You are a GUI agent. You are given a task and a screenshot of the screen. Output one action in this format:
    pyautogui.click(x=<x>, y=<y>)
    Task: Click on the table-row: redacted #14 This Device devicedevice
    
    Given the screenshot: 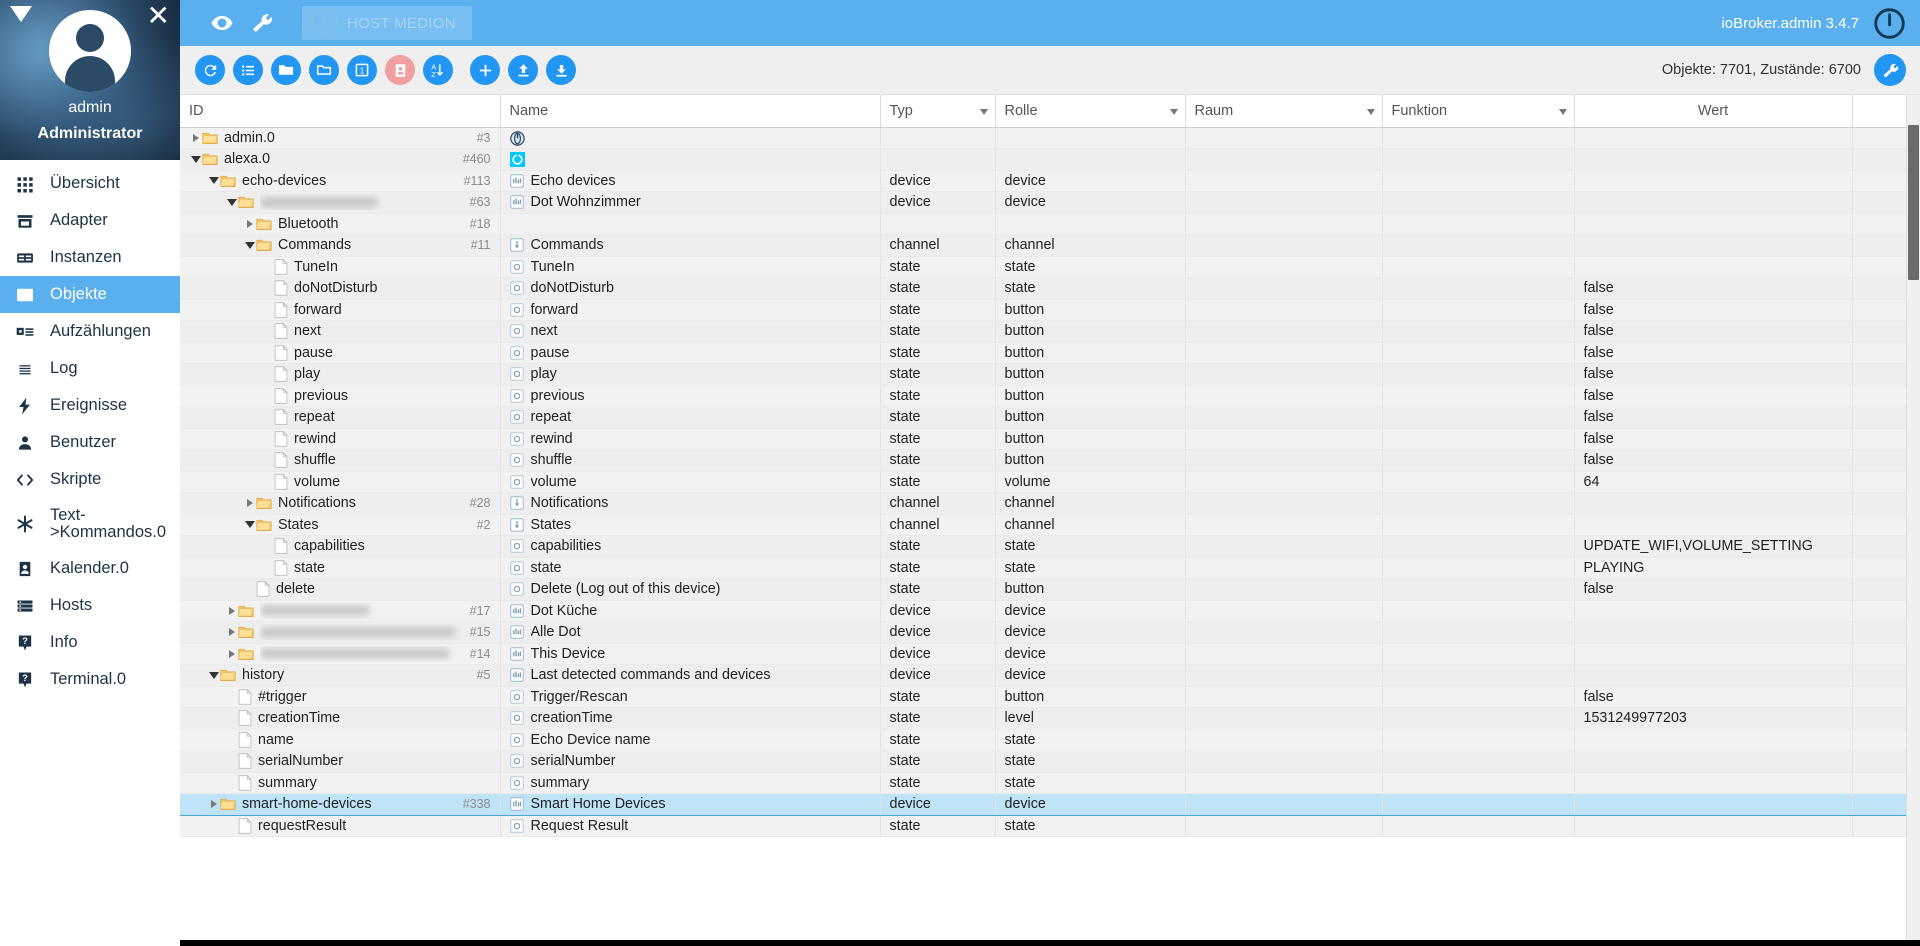 What is the action you would take?
    pyautogui.click(x=1050, y=654)
    